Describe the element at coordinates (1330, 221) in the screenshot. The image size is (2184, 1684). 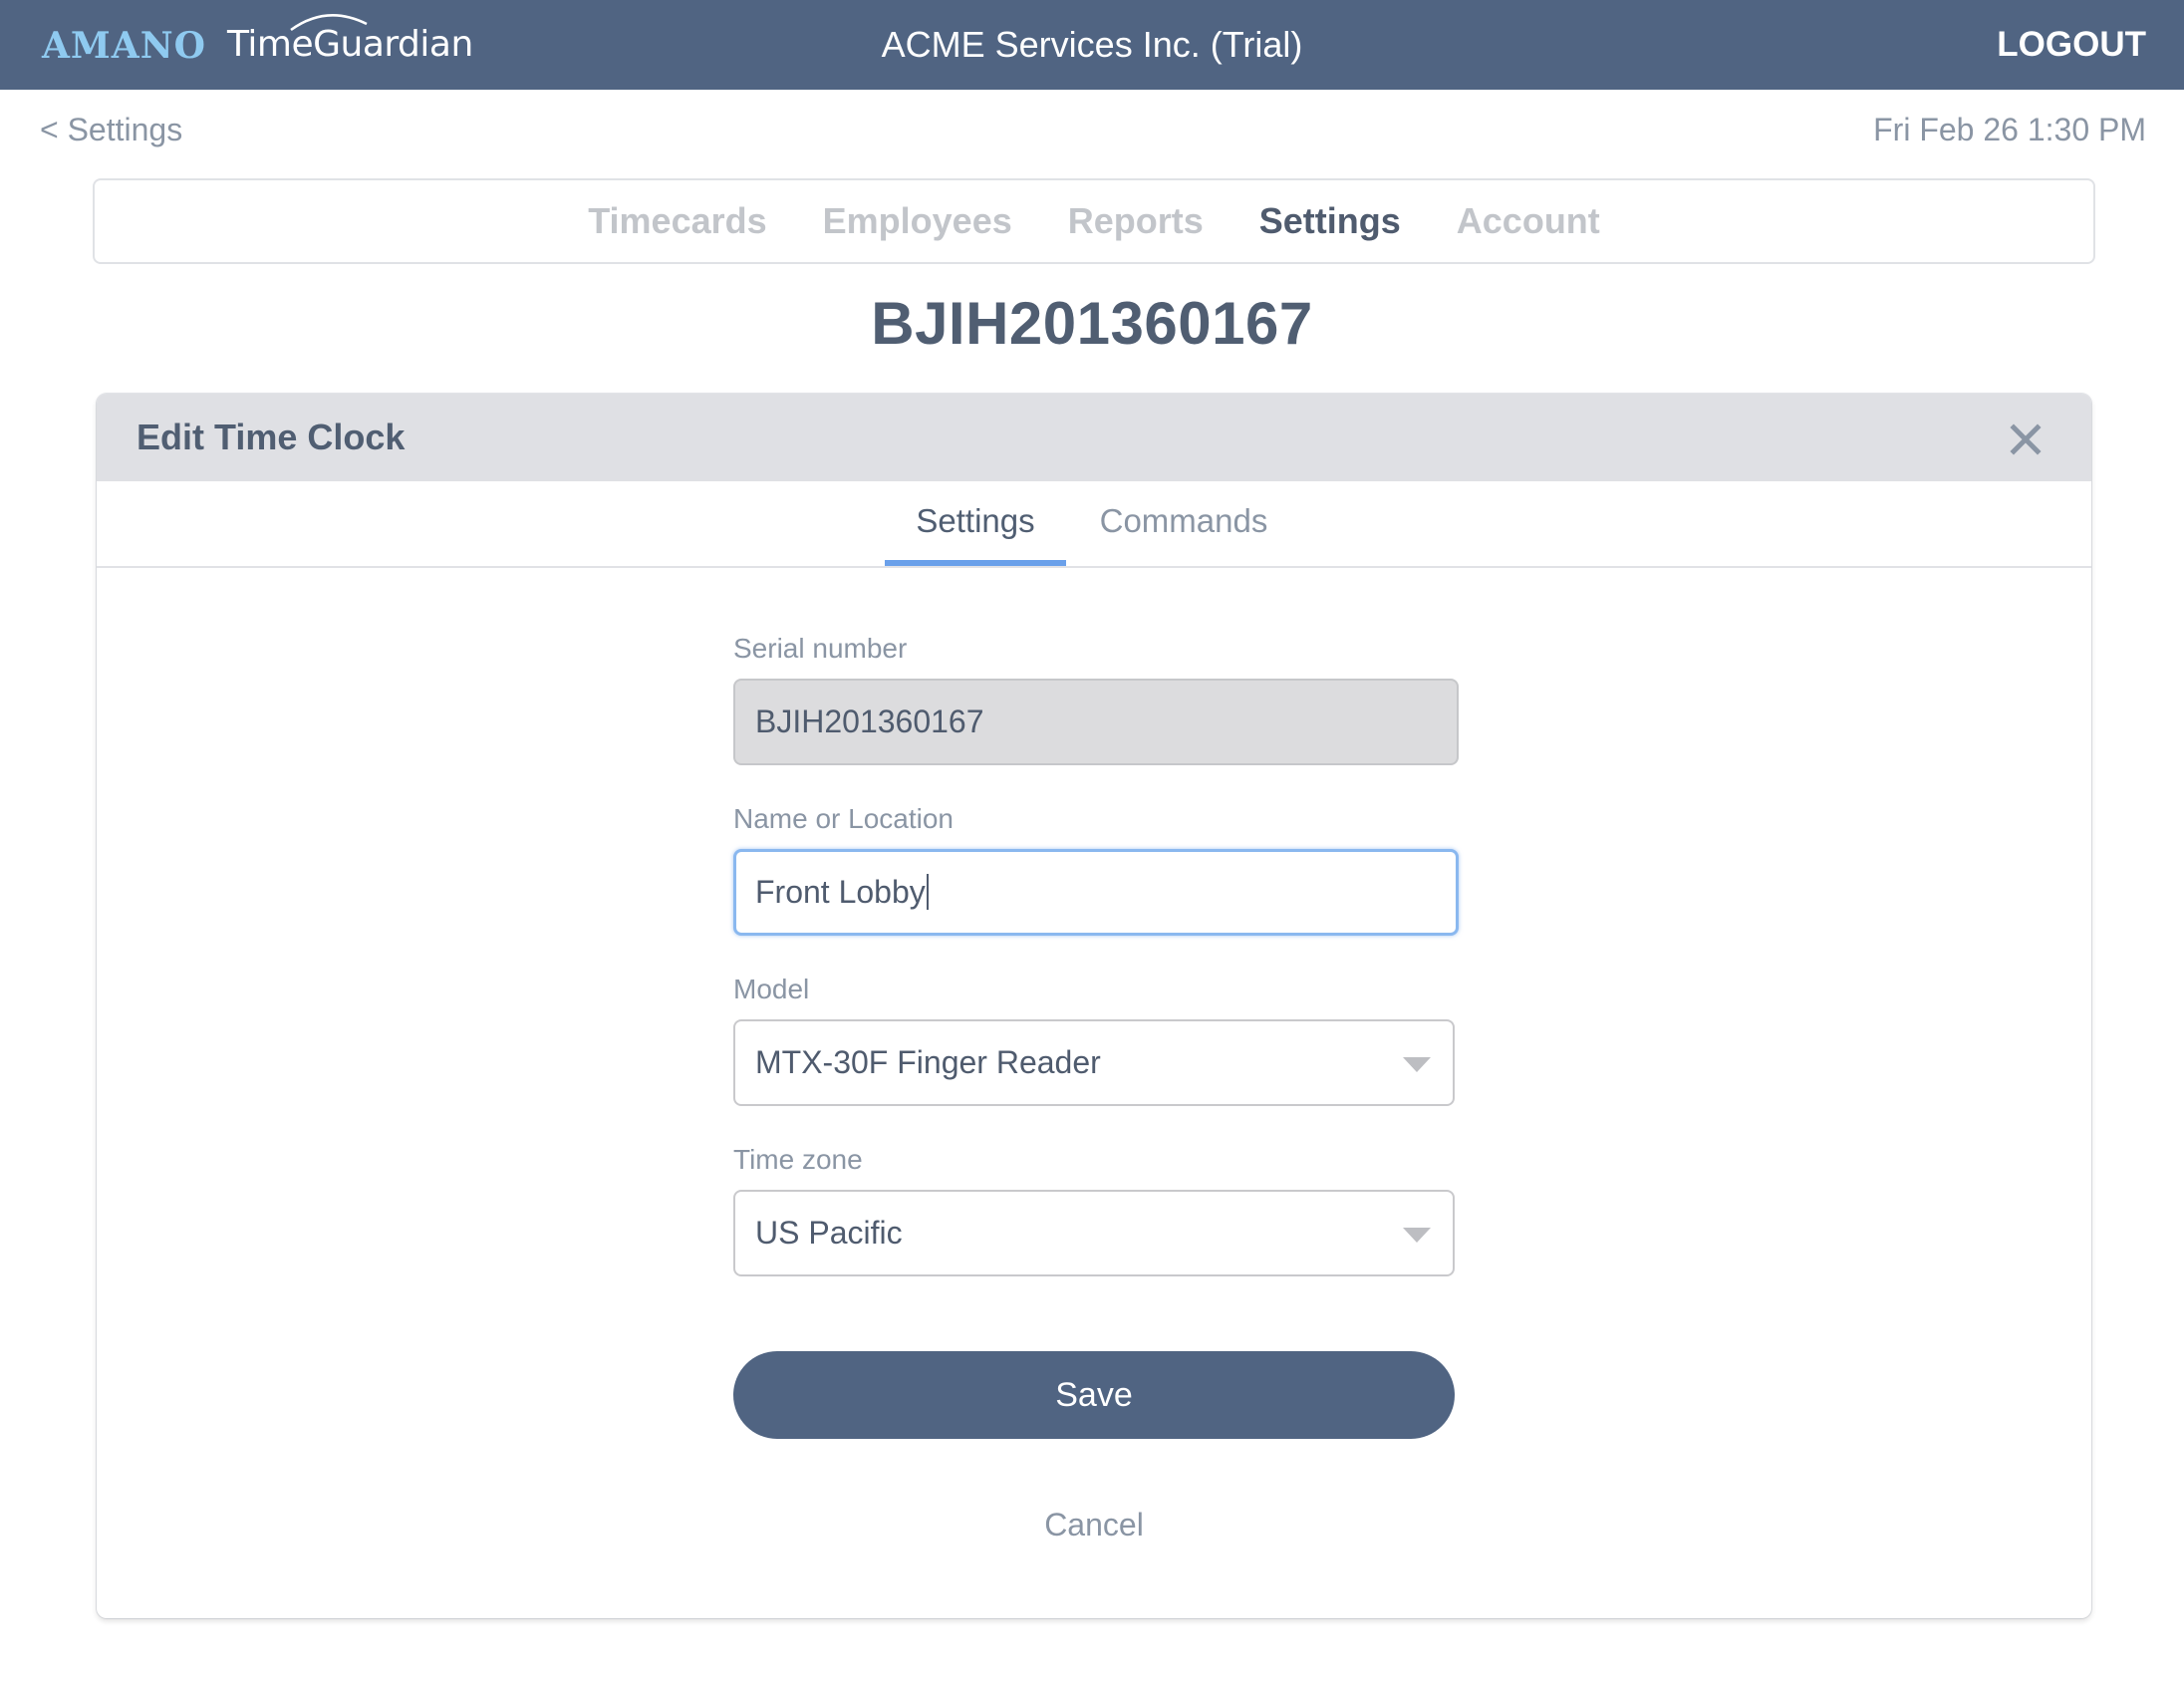
I see `nav-item-settings: Settings` at that location.